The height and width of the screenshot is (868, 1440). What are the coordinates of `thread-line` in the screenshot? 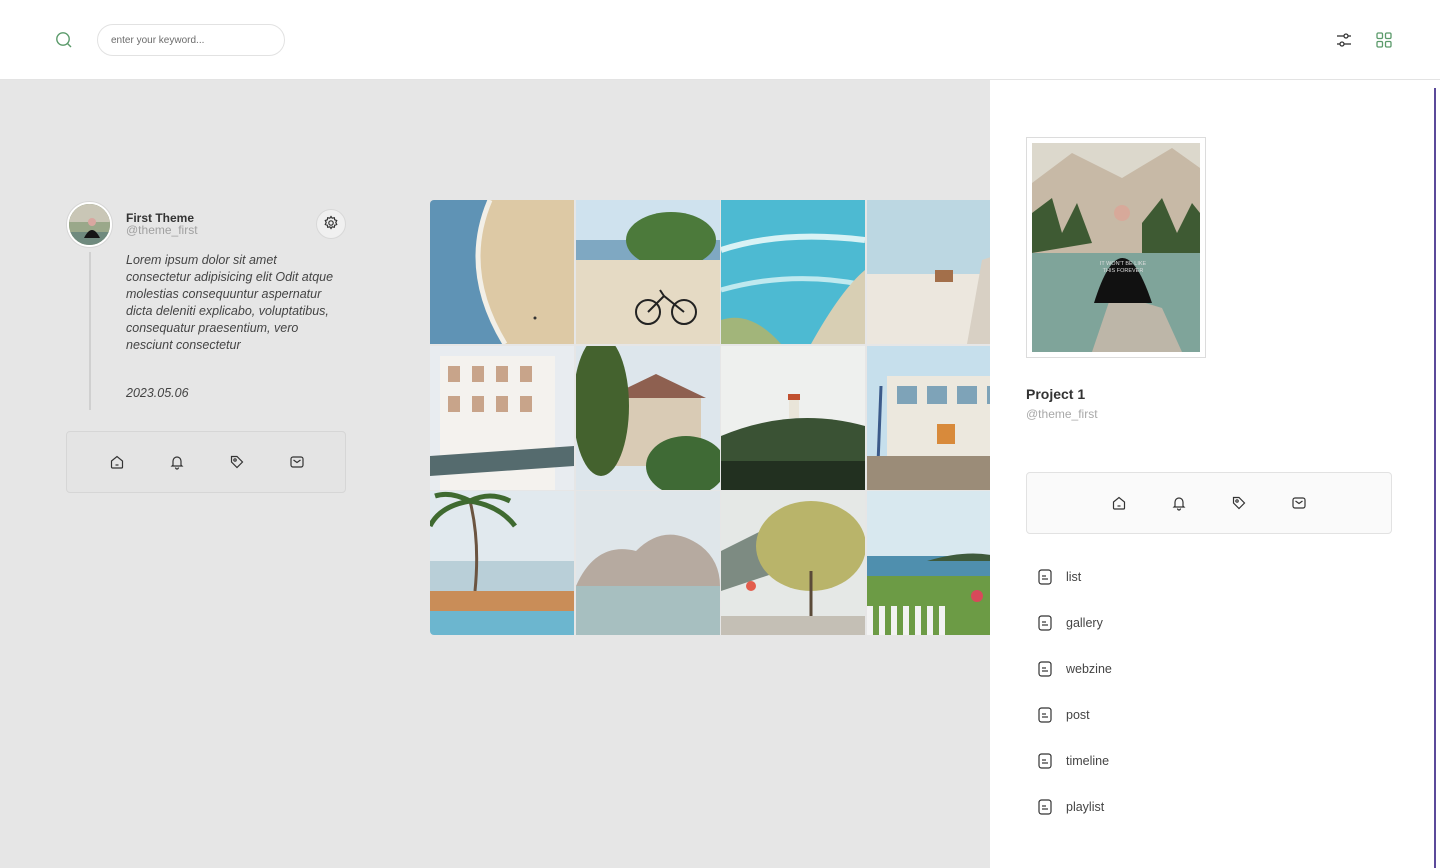 It's located at (90, 331).